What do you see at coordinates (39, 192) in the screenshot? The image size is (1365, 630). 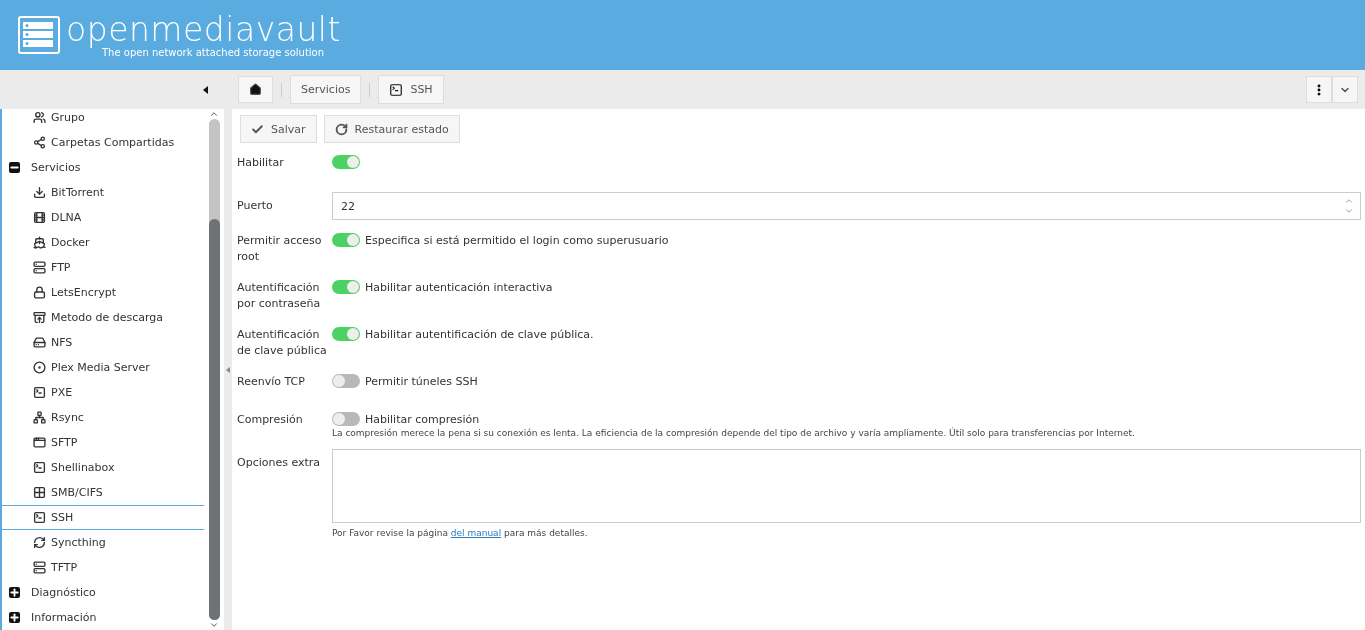 I see `download-icon` at bounding box center [39, 192].